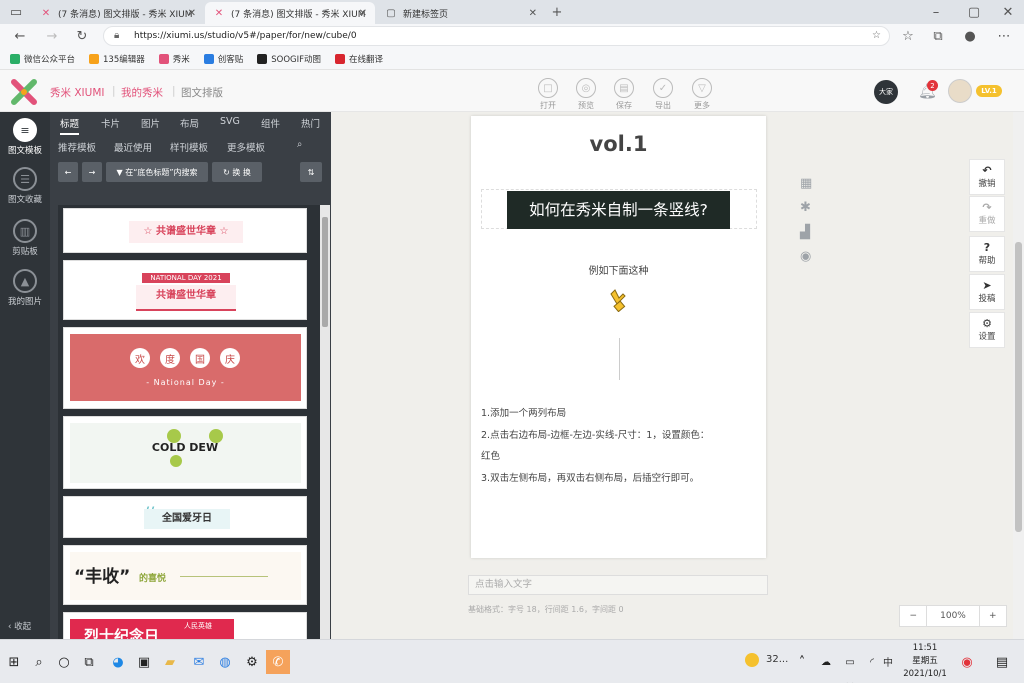  I want to click on tab-recent: 最近使用, so click(133, 147).